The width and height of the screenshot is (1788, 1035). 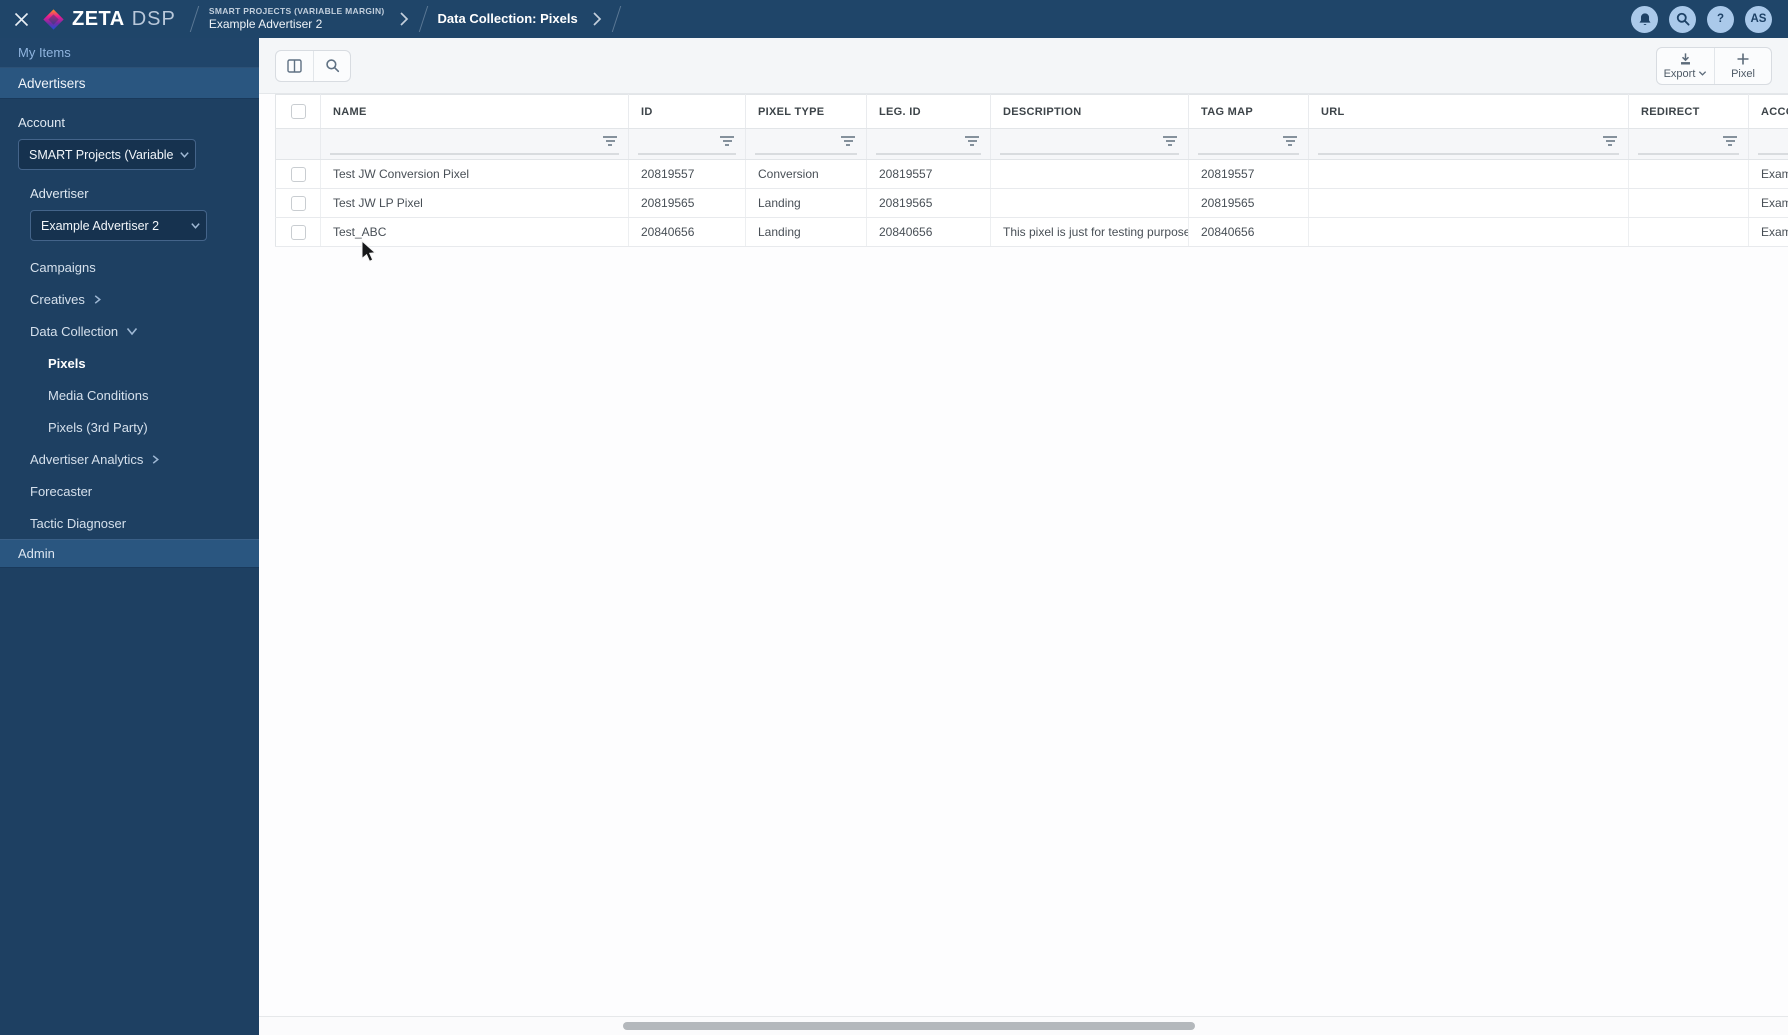 I want to click on filter-cell-name, so click(x=474, y=144).